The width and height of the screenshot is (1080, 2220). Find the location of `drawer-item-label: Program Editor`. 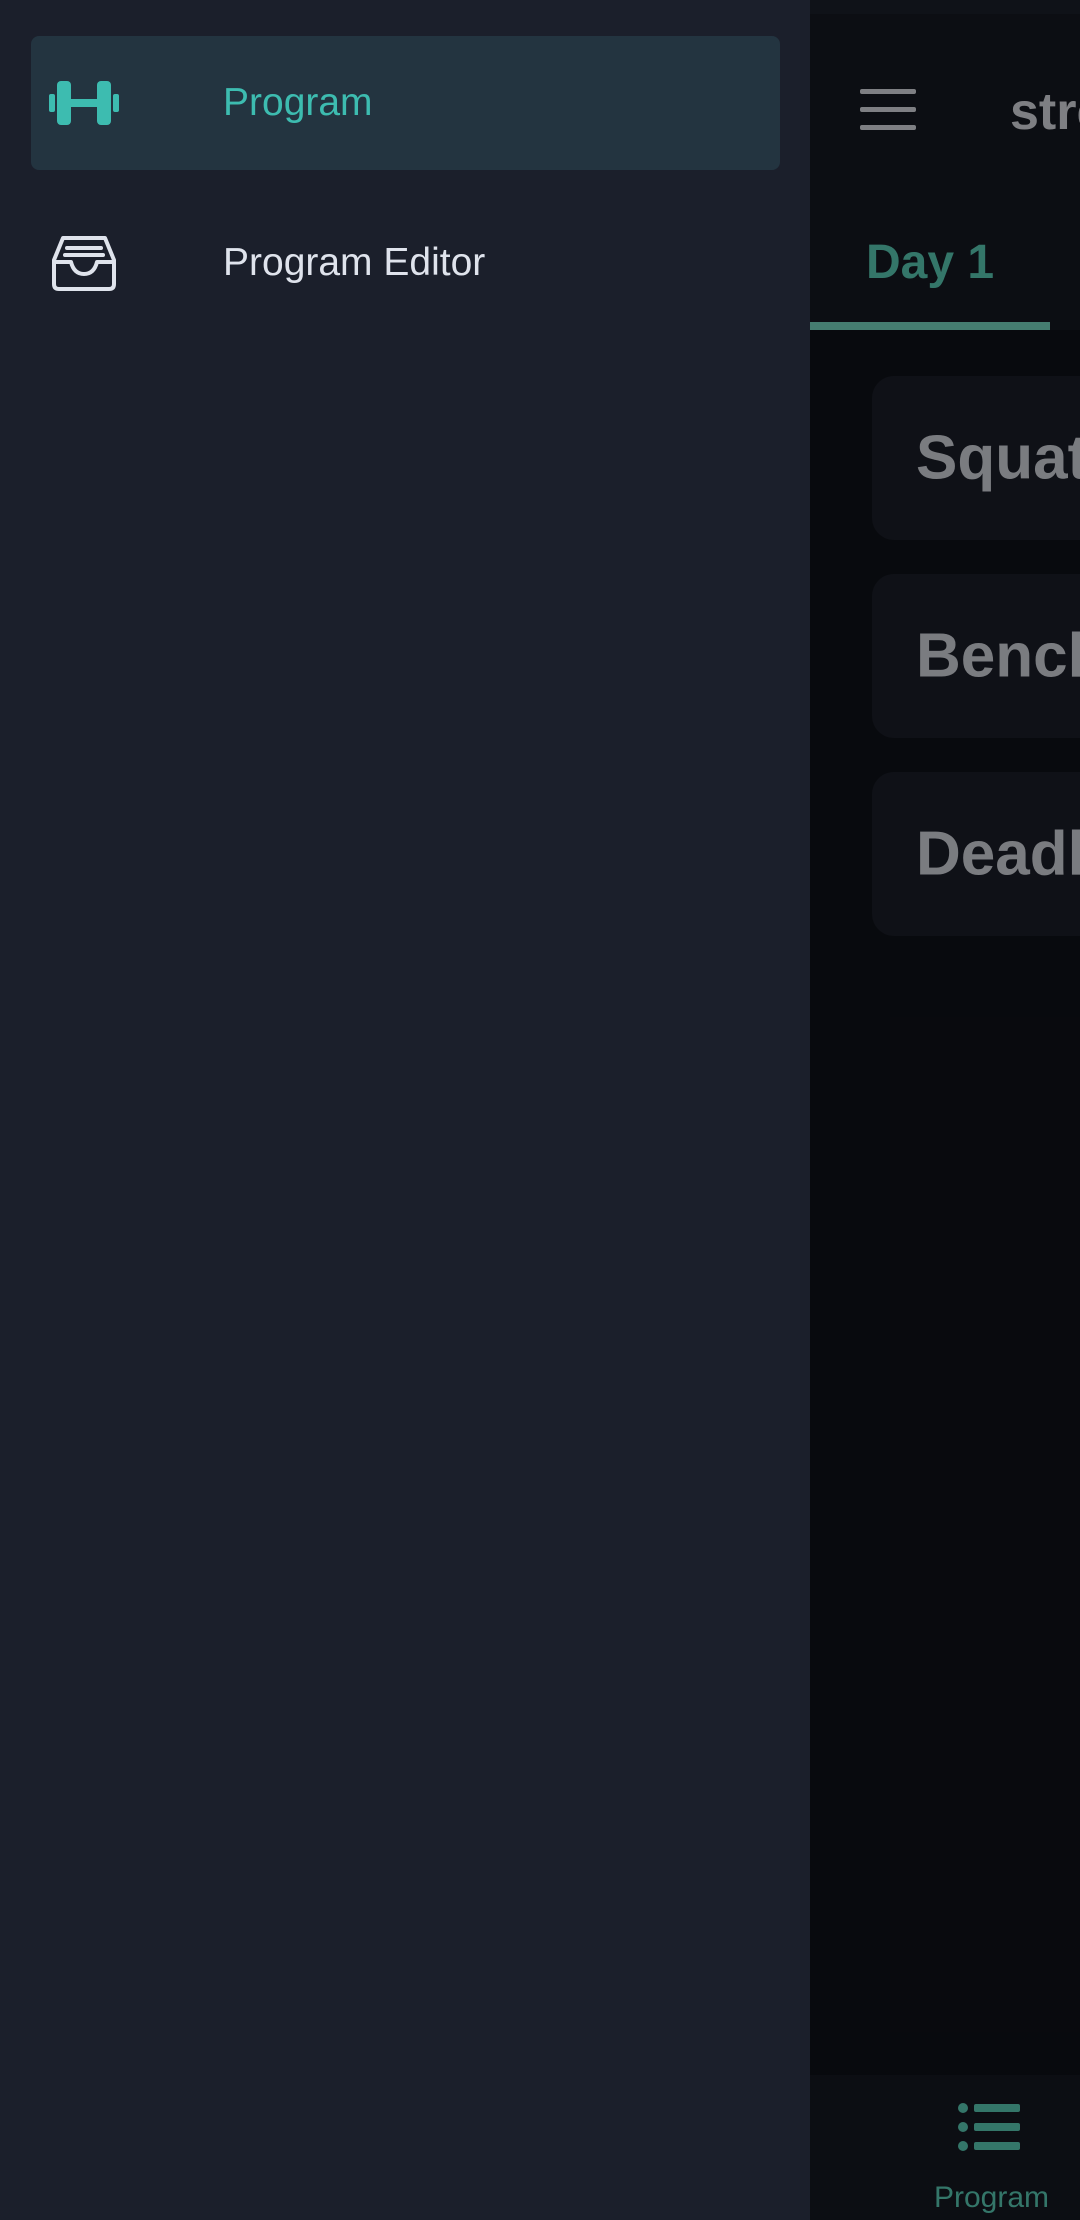

drawer-item-label: Program Editor is located at coordinates (354, 262).